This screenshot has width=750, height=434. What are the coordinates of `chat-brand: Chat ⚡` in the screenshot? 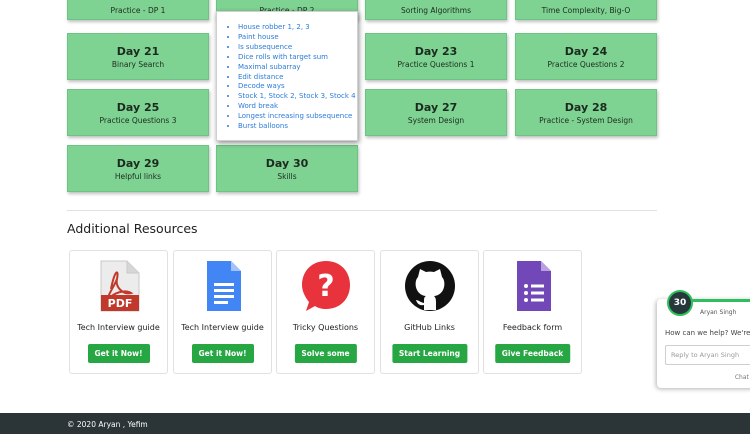 It's located at (742, 377).